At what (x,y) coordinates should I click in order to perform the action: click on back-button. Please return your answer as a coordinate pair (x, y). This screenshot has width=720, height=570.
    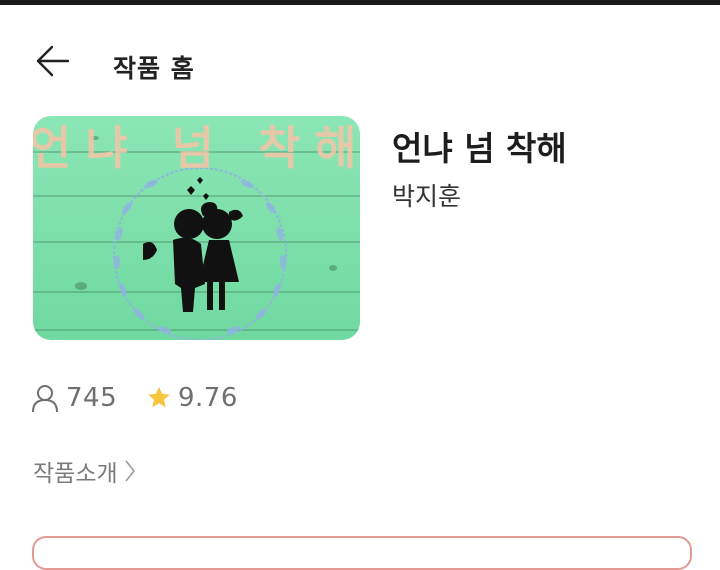
    Looking at the image, I should click on (54, 61).